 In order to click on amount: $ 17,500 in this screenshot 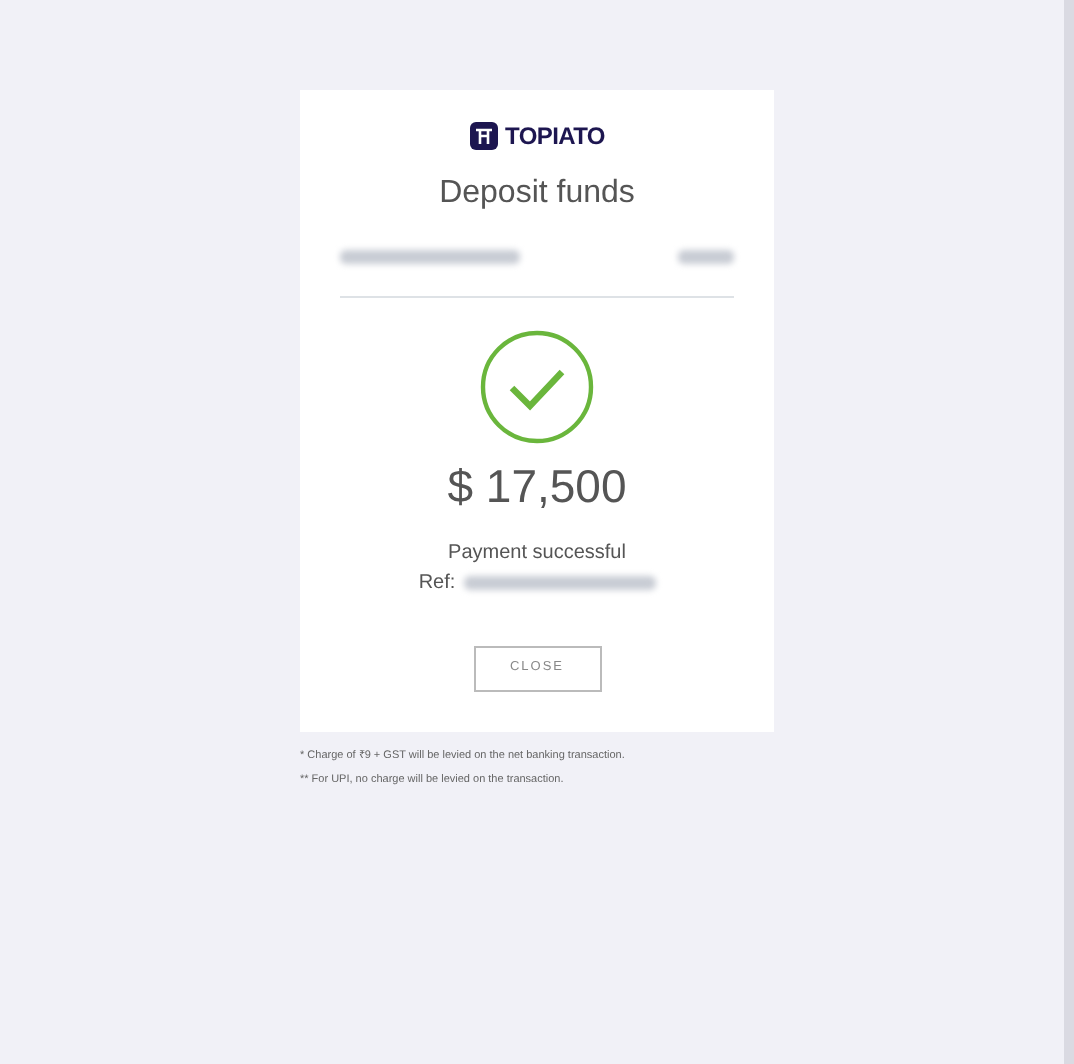, I will do `click(537, 487)`.